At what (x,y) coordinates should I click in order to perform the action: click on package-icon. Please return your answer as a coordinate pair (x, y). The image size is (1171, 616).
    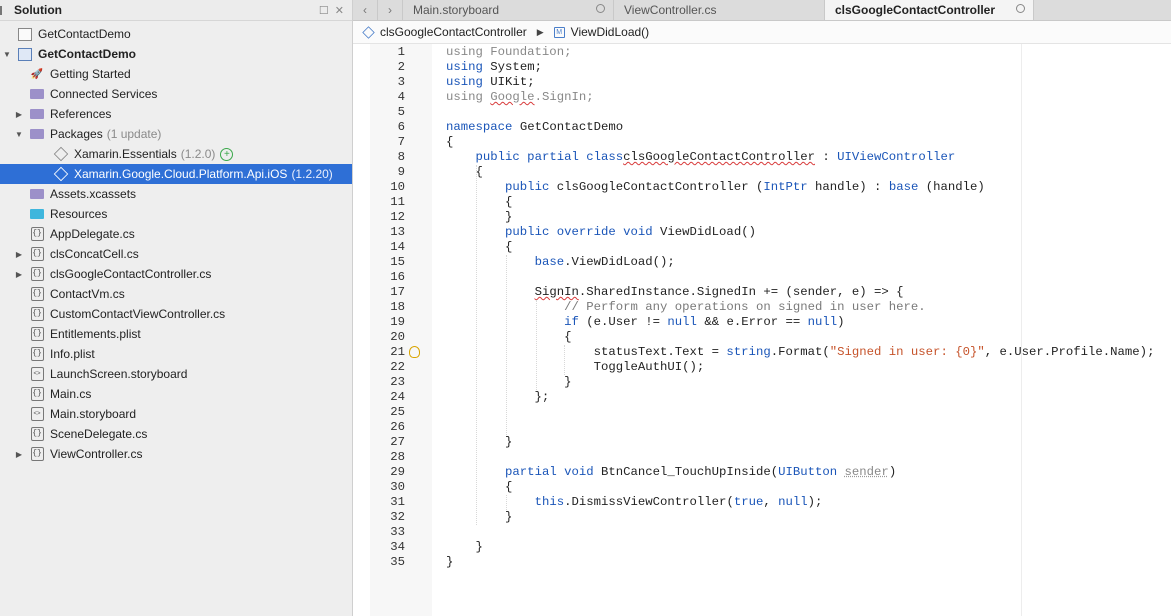
    Looking at the image, I should click on (61, 174).